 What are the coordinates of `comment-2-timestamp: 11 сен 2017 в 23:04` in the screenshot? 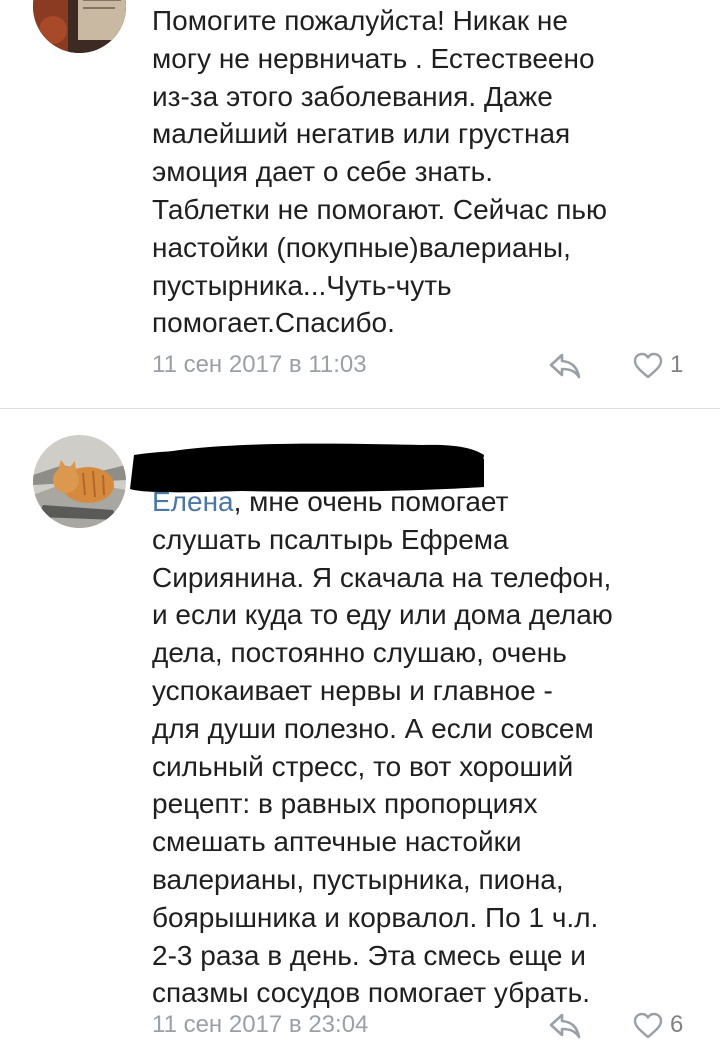 It's located at (260, 1025).